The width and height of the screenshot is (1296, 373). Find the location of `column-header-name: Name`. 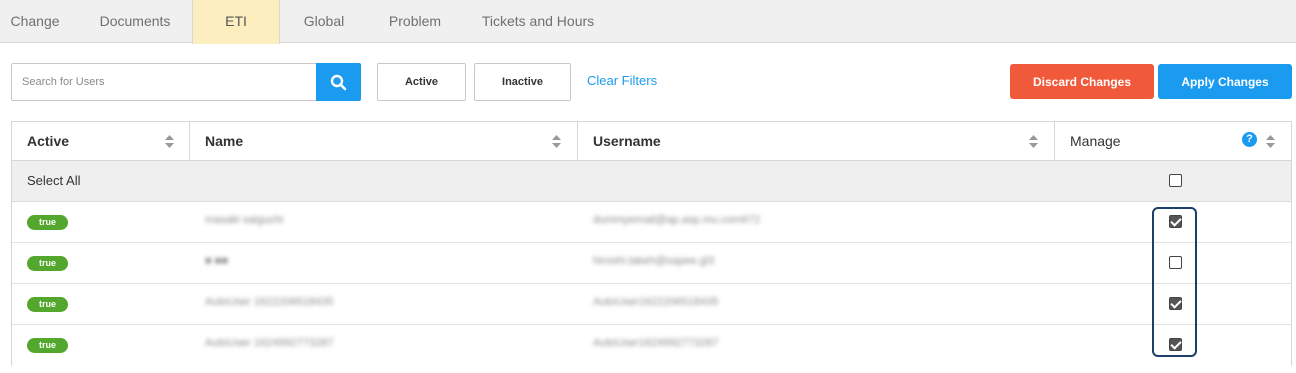

column-header-name: Name is located at coordinates (384, 141).